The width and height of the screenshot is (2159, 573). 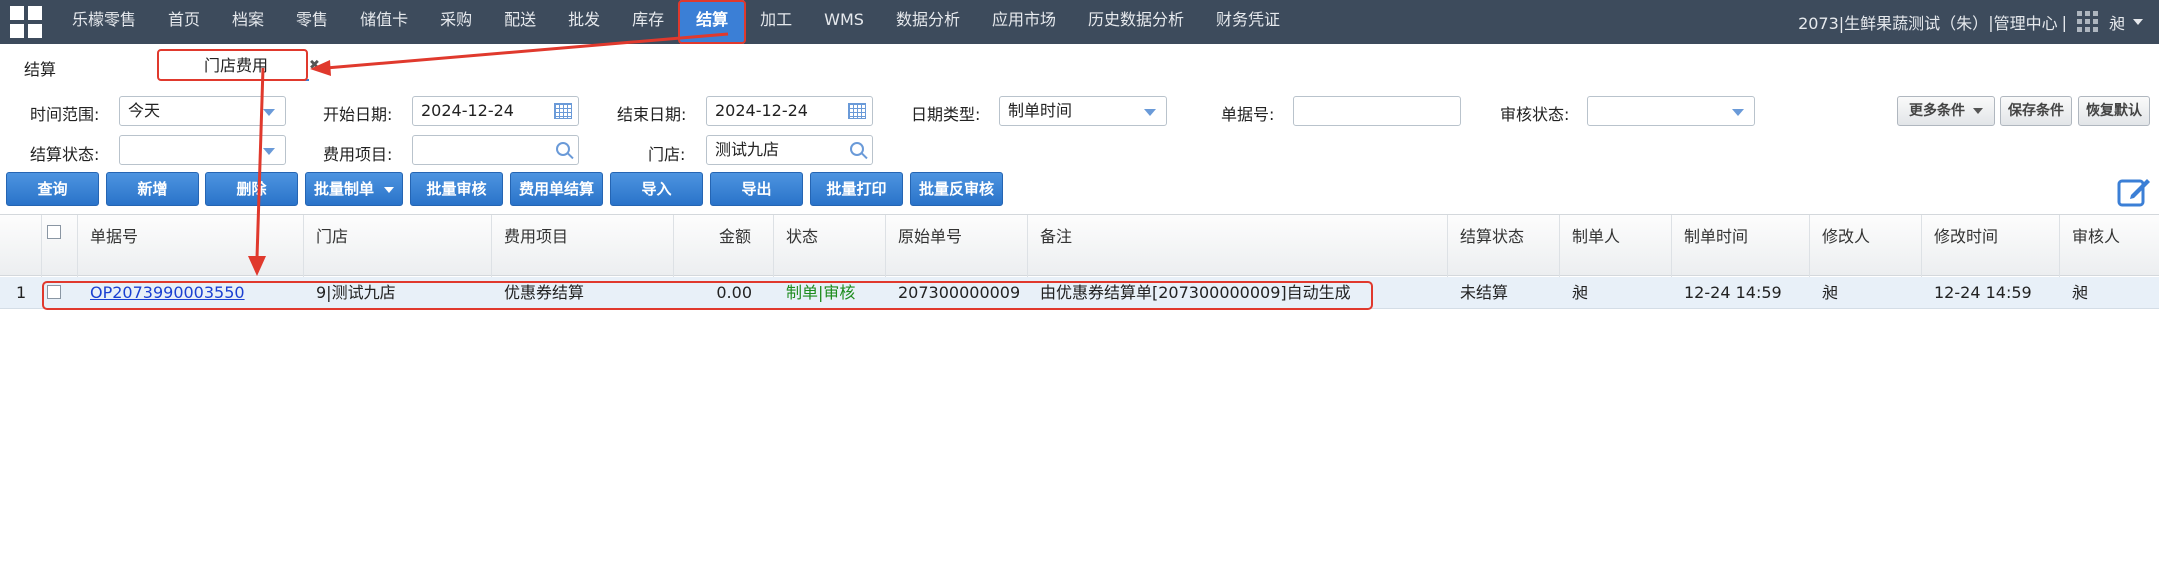 What do you see at coordinates (191, 246) in the screenshot?
I see `col-doc-no: 单据号` at bounding box center [191, 246].